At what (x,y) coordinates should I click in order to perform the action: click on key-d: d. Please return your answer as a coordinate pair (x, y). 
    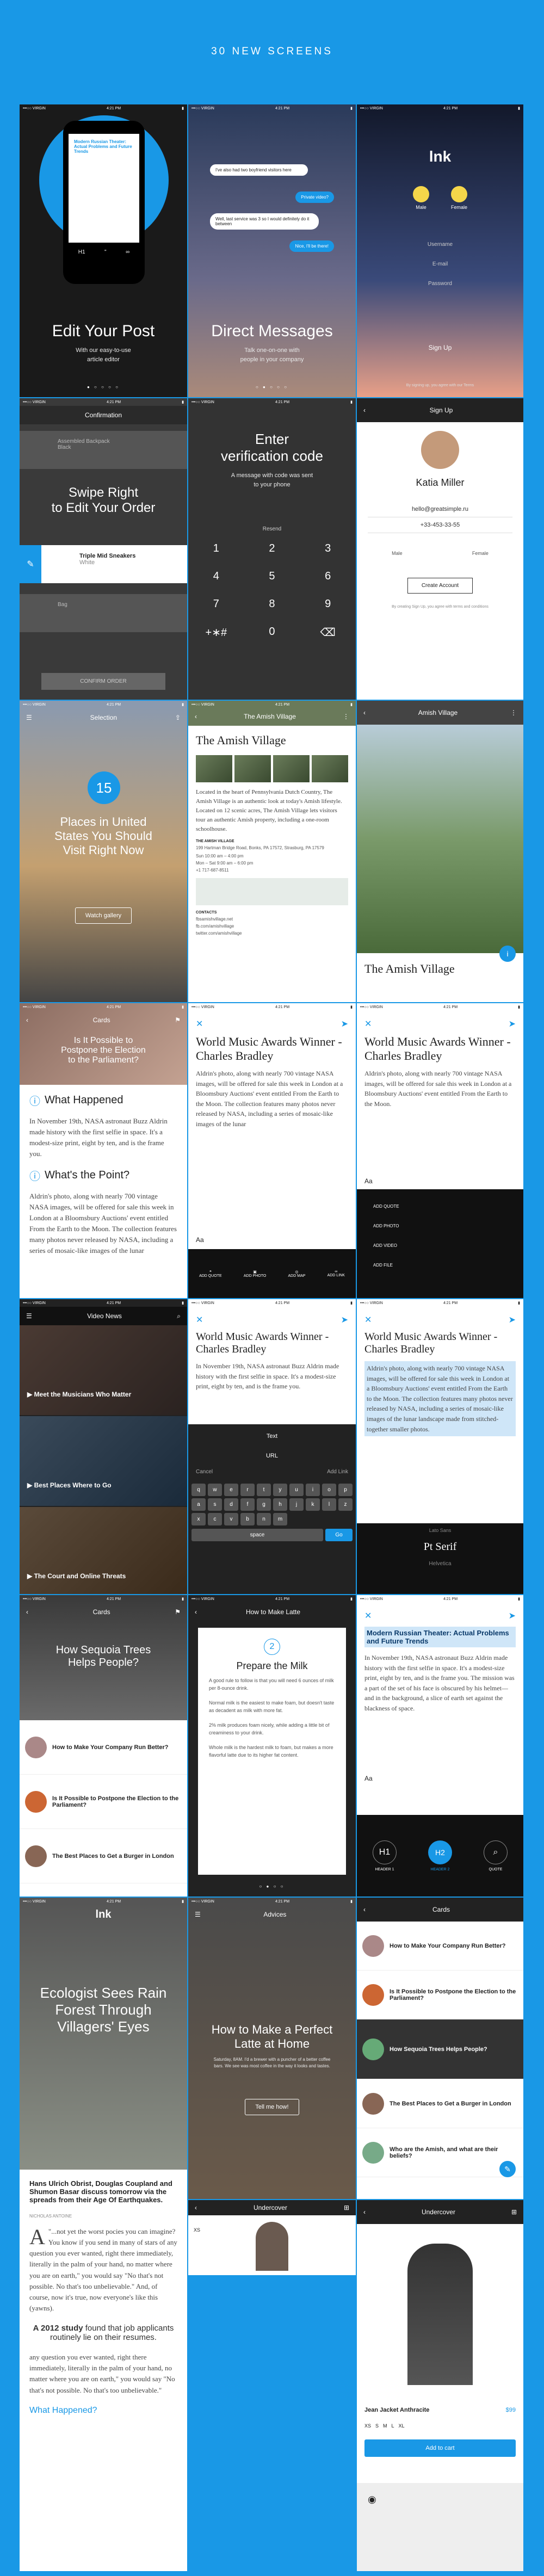
    Looking at the image, I should click on (231, 1504).